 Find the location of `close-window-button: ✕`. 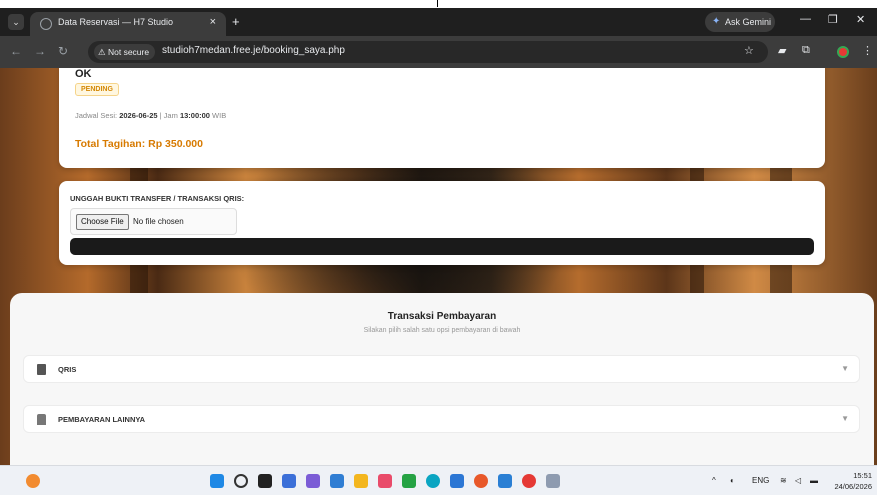

close-window-button: ✕ is located at coordinates (860, 19).